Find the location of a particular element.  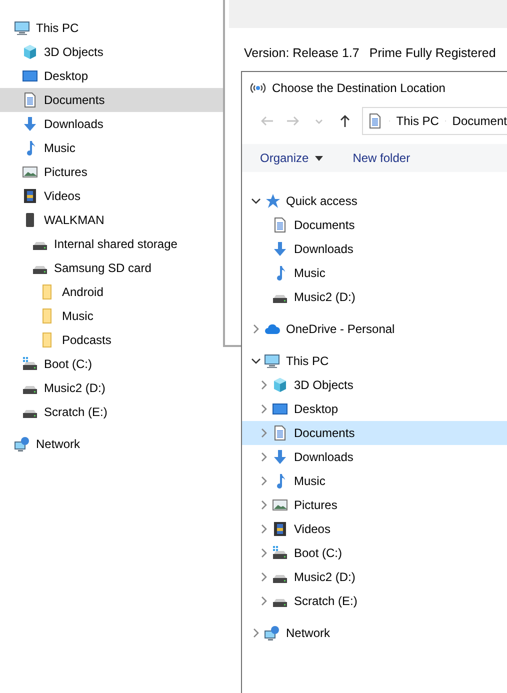

tree-item: WALKMAN is located at coordinates (111, 220).